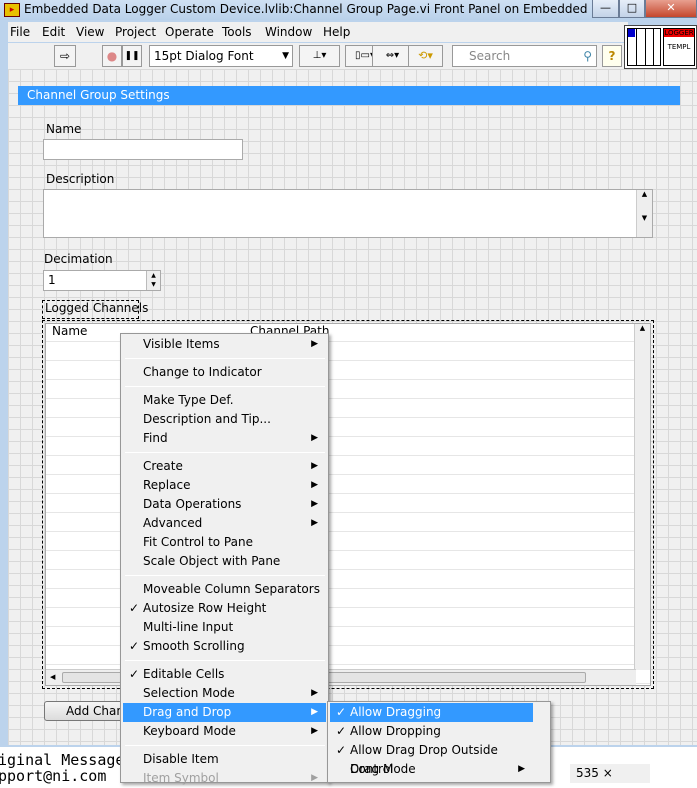  I want to click on icon-text-logger: LOGGER, so click(679, 33).